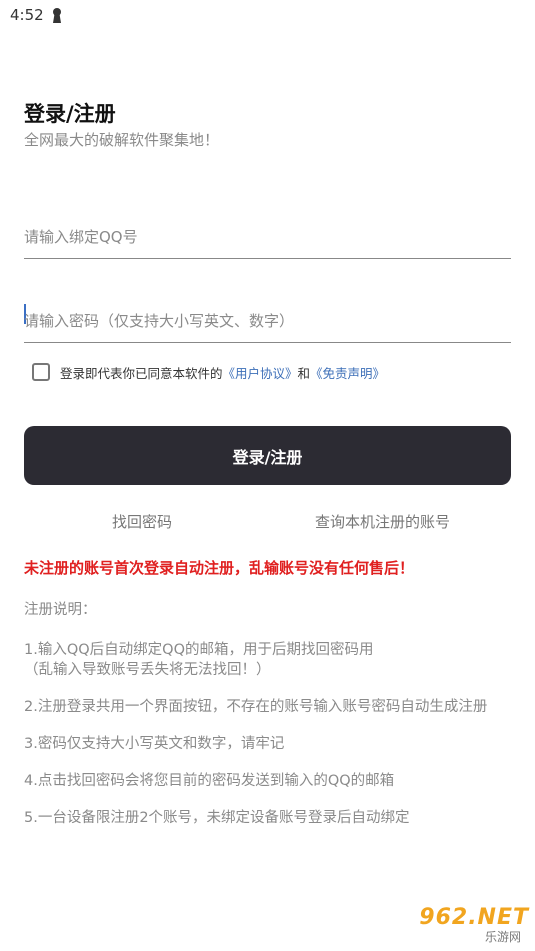 This screenshot has width=535, height=951. Describe the element at coordinates (209, 781) in the screenshot. I see `note-item: 4.点击找回密码会将您目前的密码发送到输入的QQ的邮箱` at that location.